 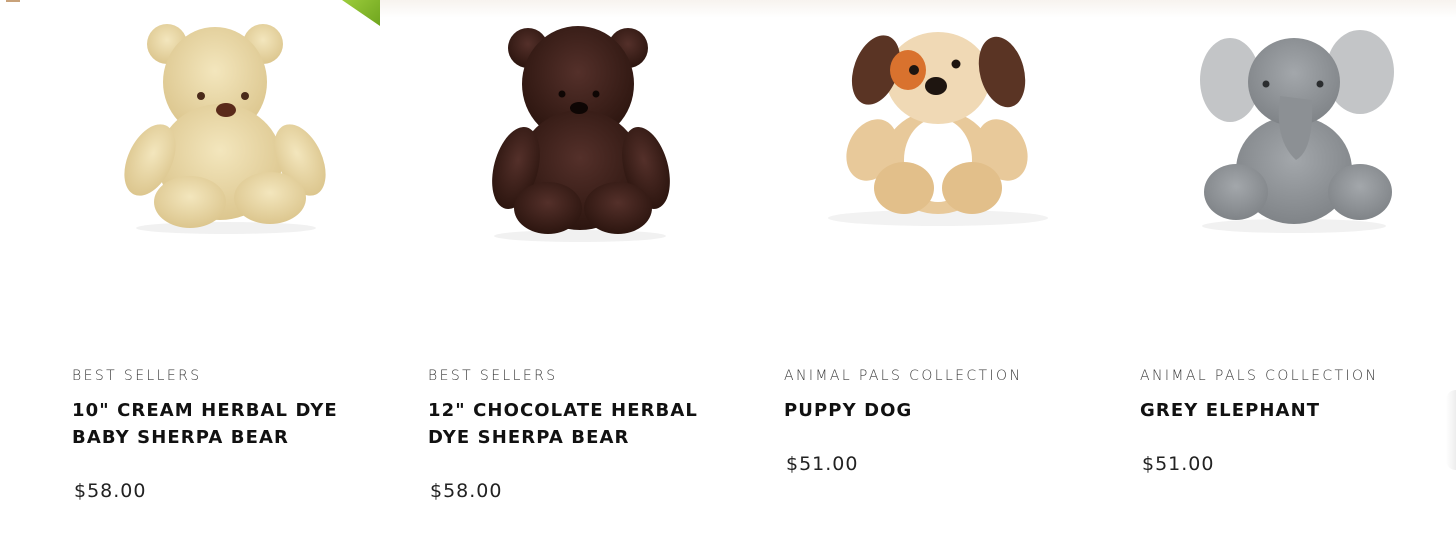 I want to click on puppy-dog-plush-icon, so click(x=938, y=129).